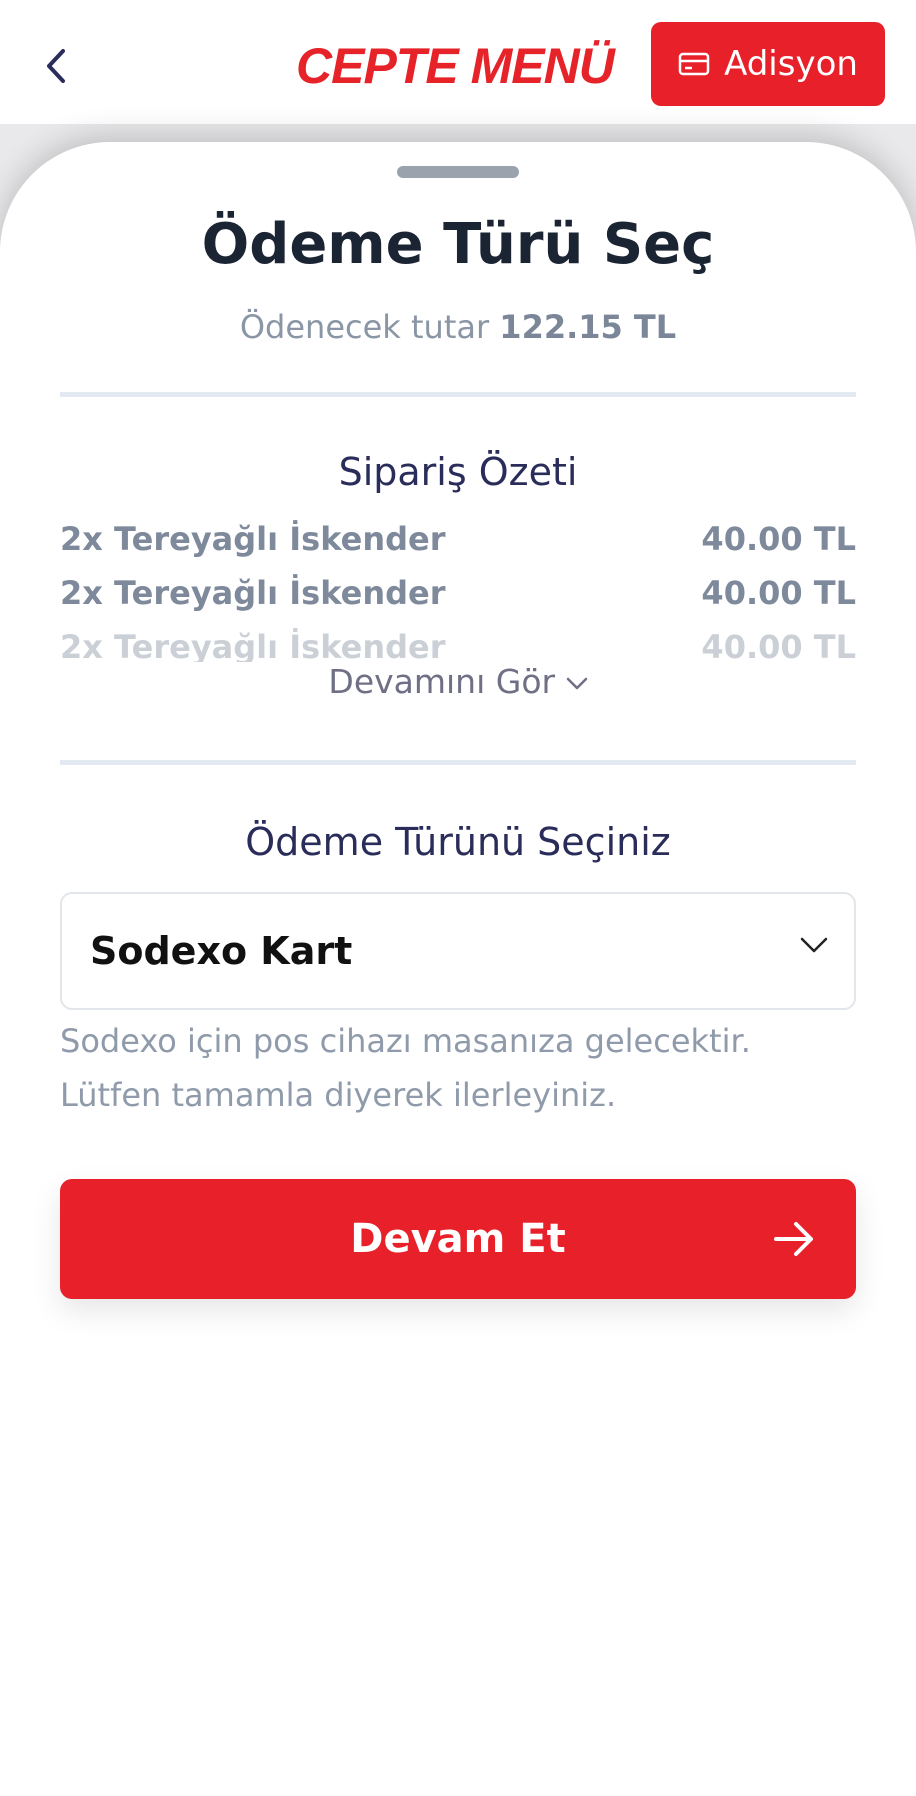 The width and height of the screenshot is (916, 1796). Describe the element at coordinates (458, 244) in the screenshot. I see `sheet-title: Ödeme Türü Seç` at that location.